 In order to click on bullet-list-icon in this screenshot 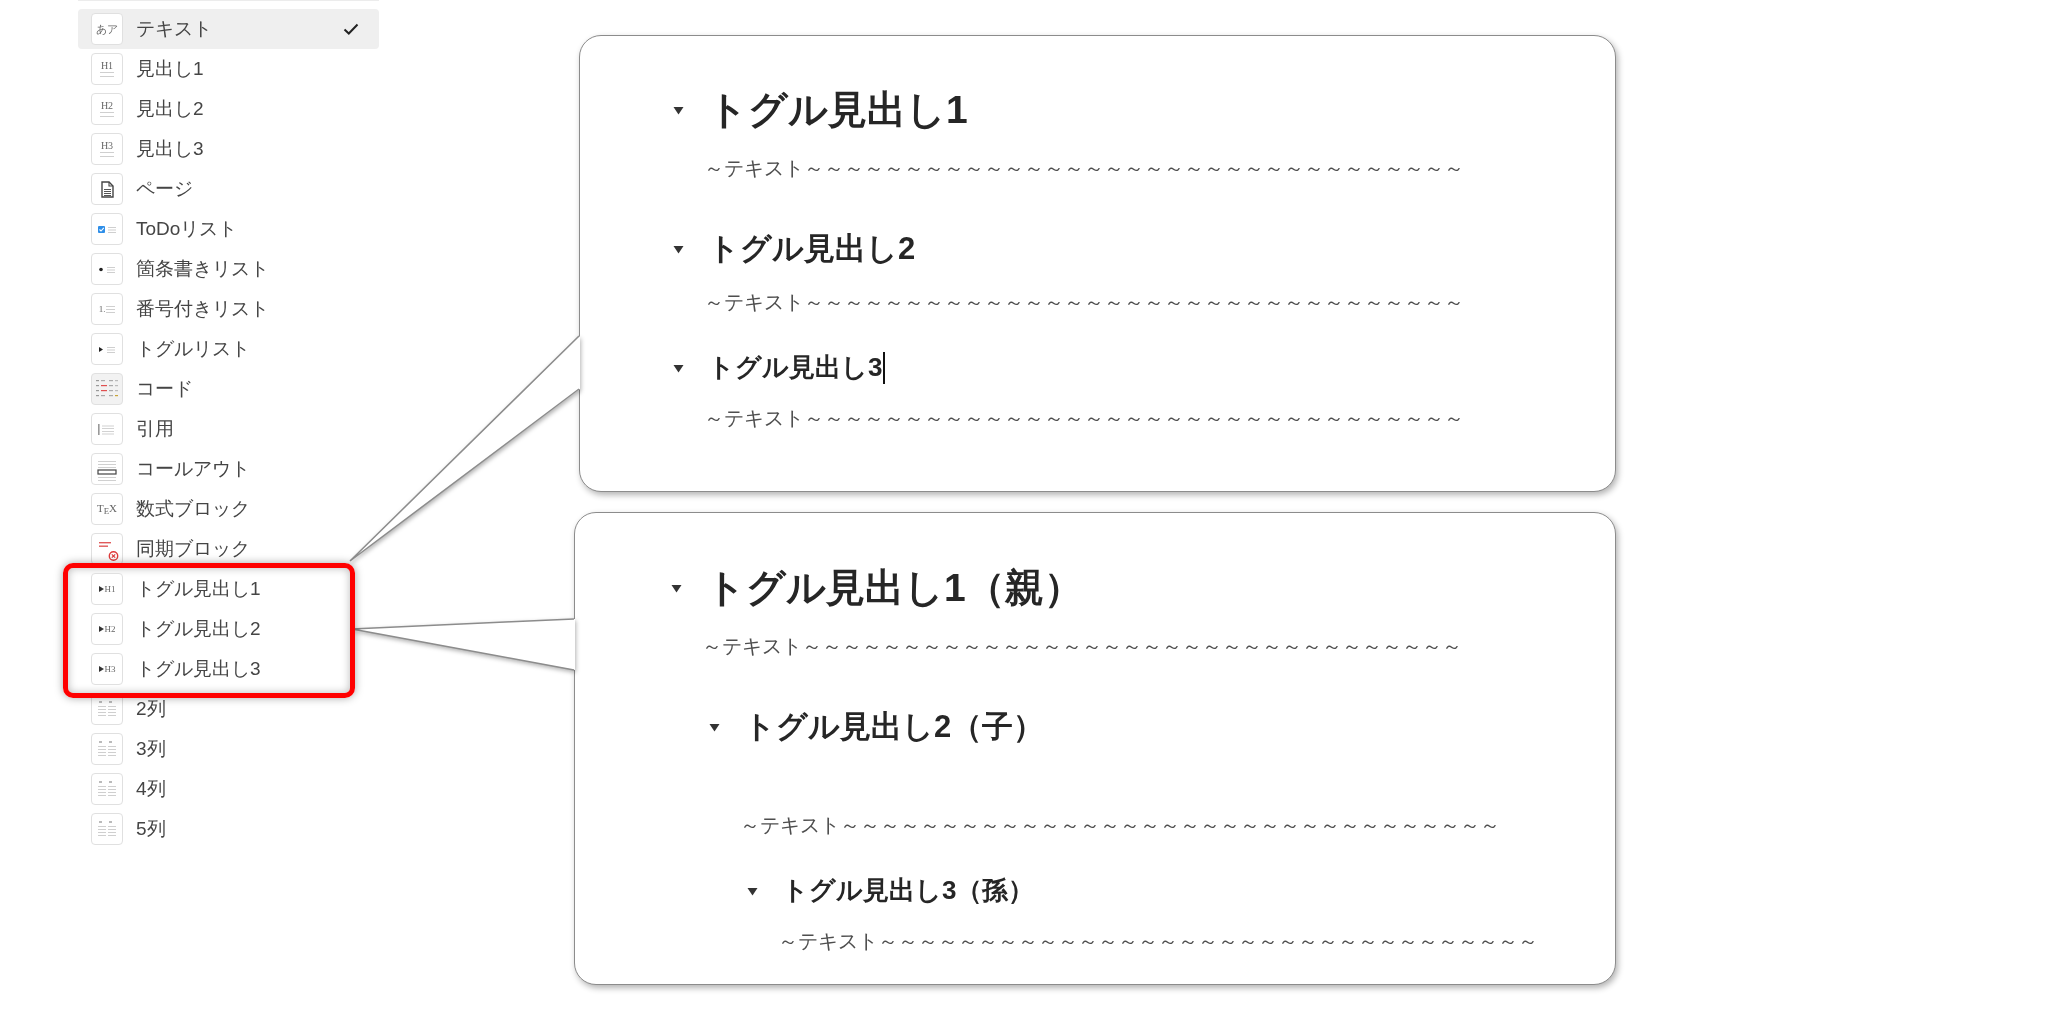, I will do `click(107, 269)`.